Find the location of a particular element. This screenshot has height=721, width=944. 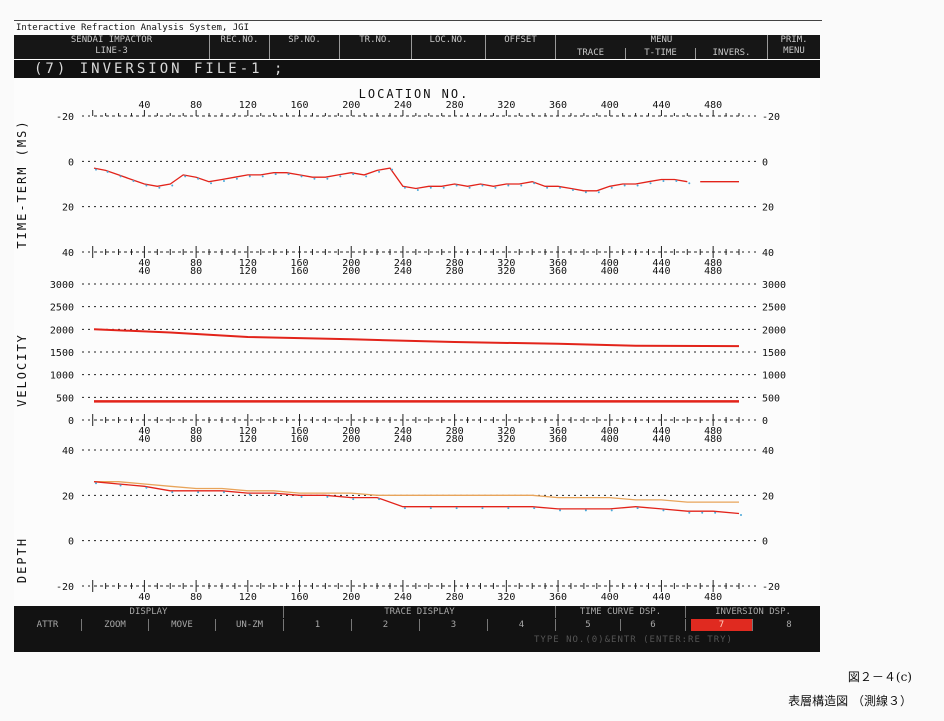

trace-1-button: 1 is located at coordinates (318, 625).